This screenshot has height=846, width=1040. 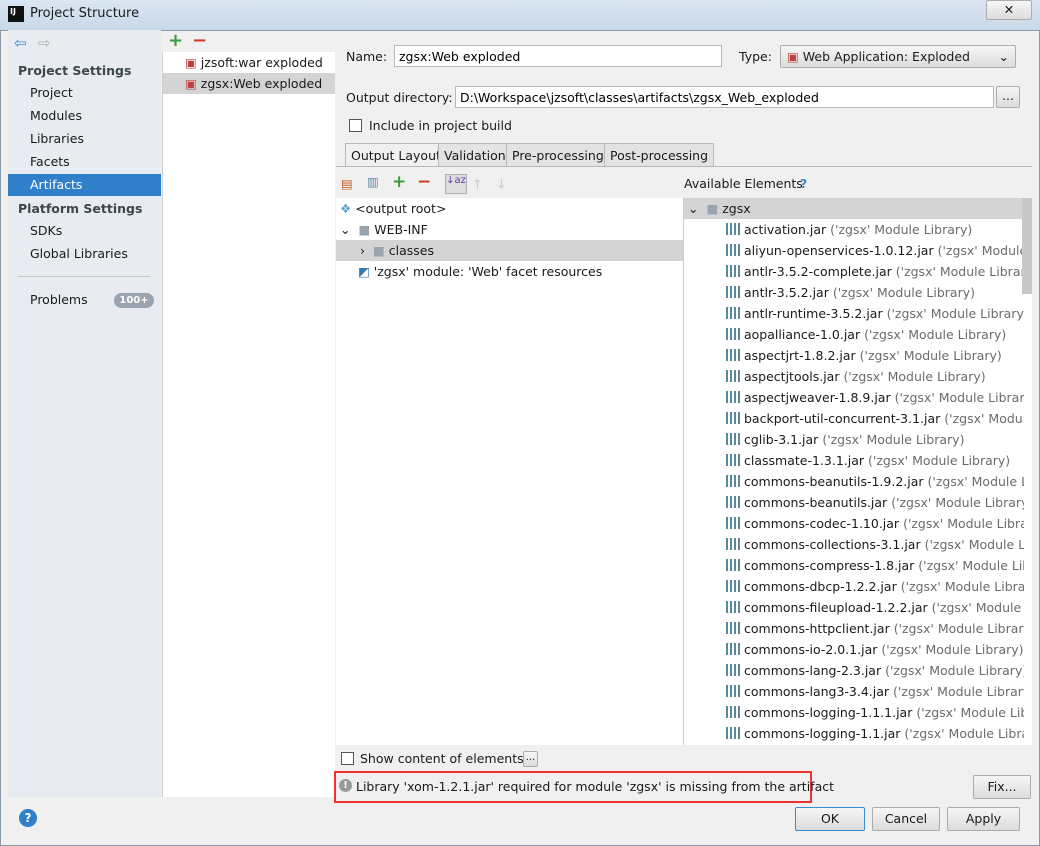 What do you see at coordinates (373, 181) in the screenshot?
I see `archive-icon: ▥` at bounding box center [373, 181].